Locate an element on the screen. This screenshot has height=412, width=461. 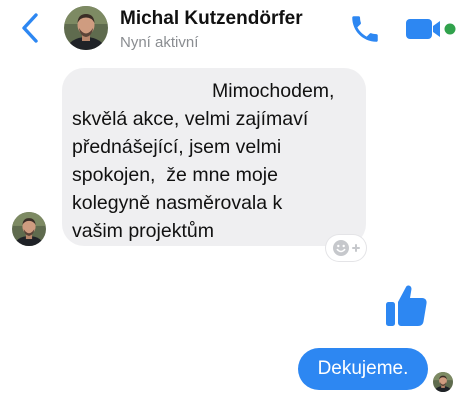
sent-like is located at coordinates (406, 305).